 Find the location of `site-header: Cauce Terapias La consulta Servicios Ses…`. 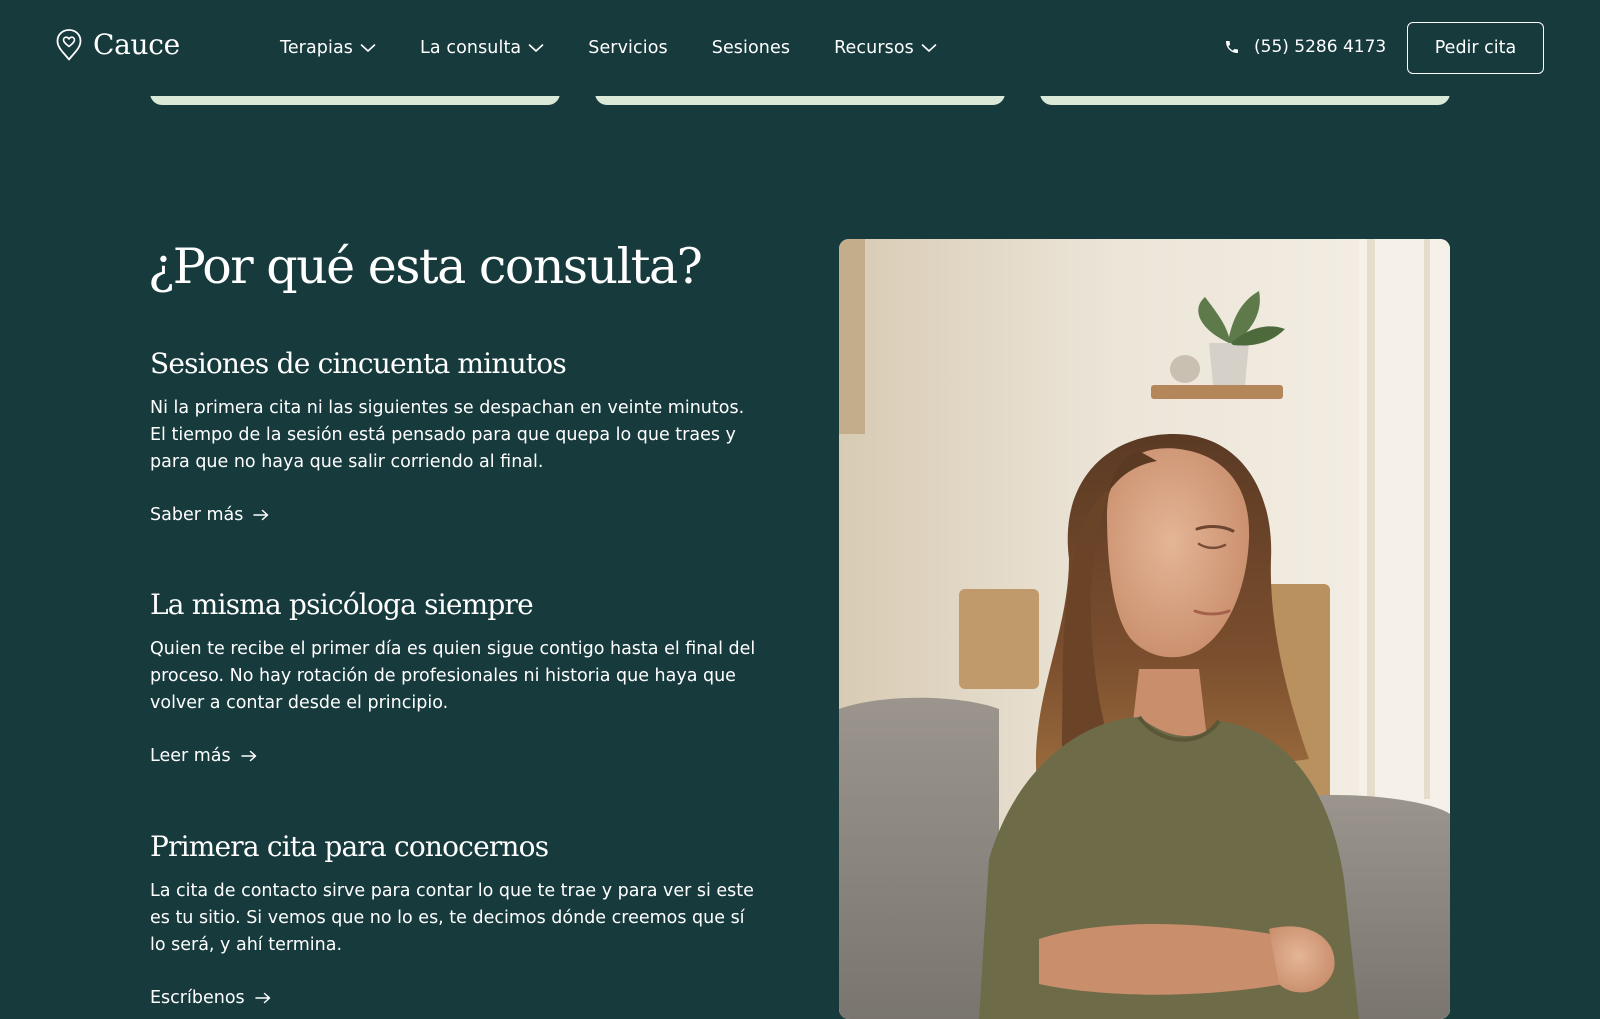

site-header: Cauce Terapias La consulta Servicios Ses… is located at coordinates (800, 48).